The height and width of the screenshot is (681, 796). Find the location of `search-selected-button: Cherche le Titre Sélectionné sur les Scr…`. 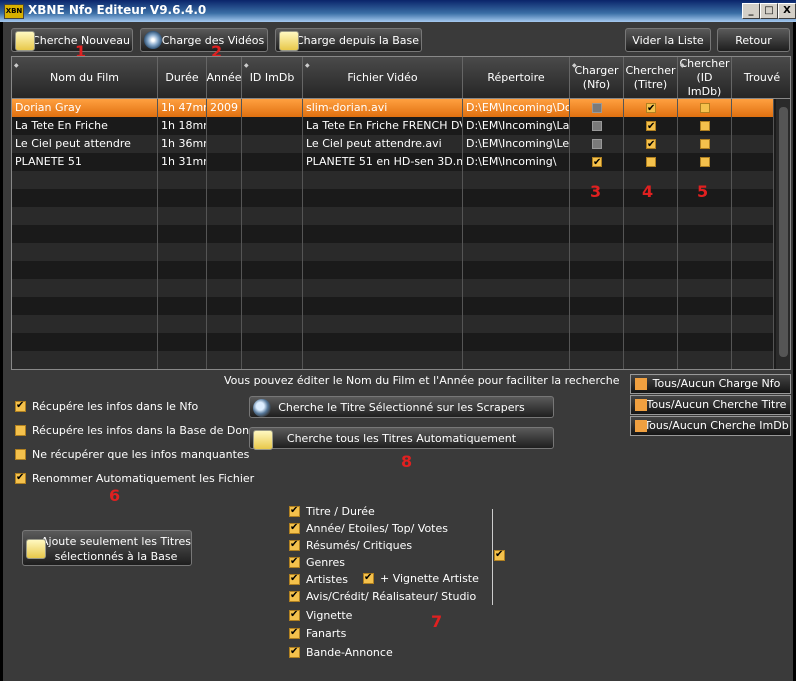

search-selected-button: Cherche le Titre Sélectionné sur les Scr… is located at coordinates (401, 407).